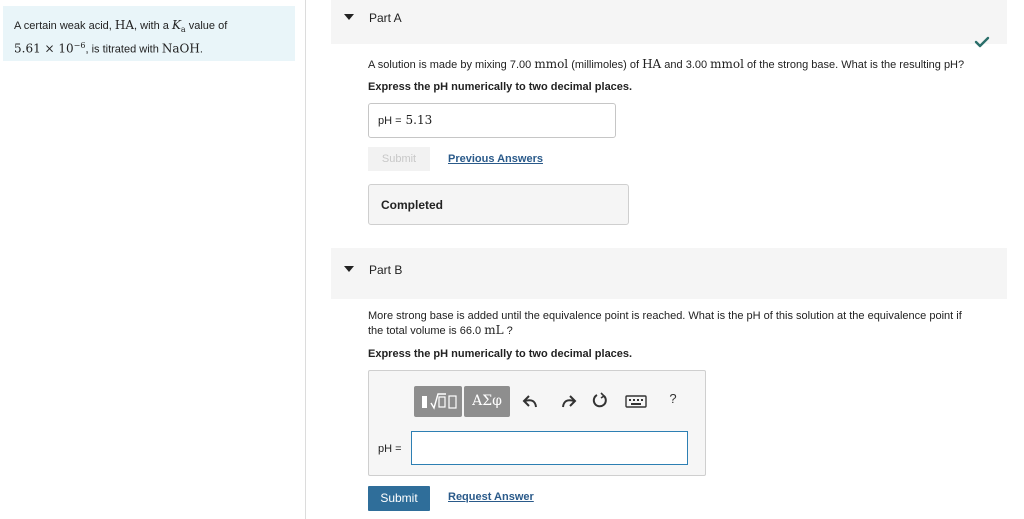 The height and width of the screenshot is (519, 1024). Describe the element at coordinates (206, 26) in the screenshot. I see `intro-text-3: value of` at that location.